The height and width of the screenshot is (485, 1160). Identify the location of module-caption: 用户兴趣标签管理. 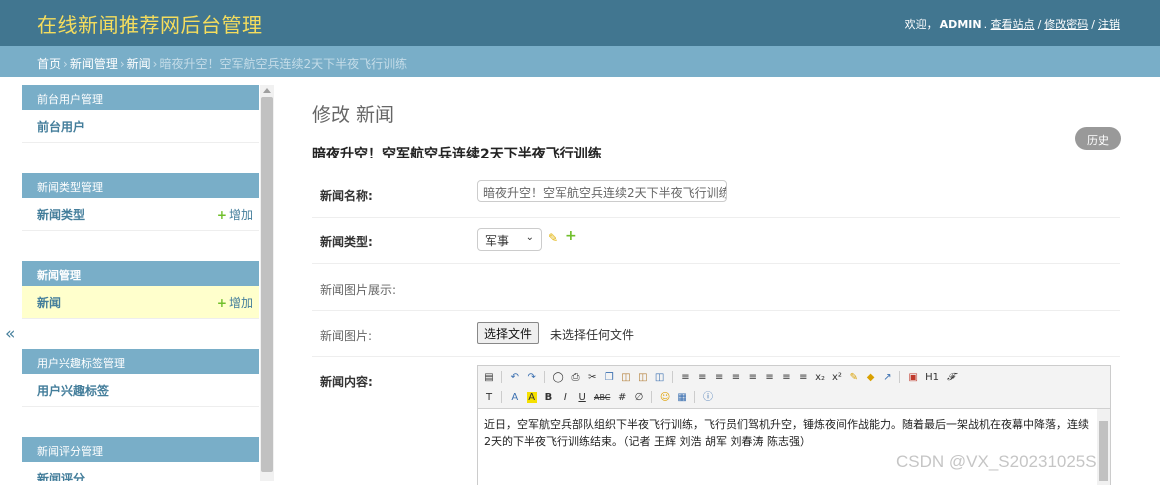
(140, 361).